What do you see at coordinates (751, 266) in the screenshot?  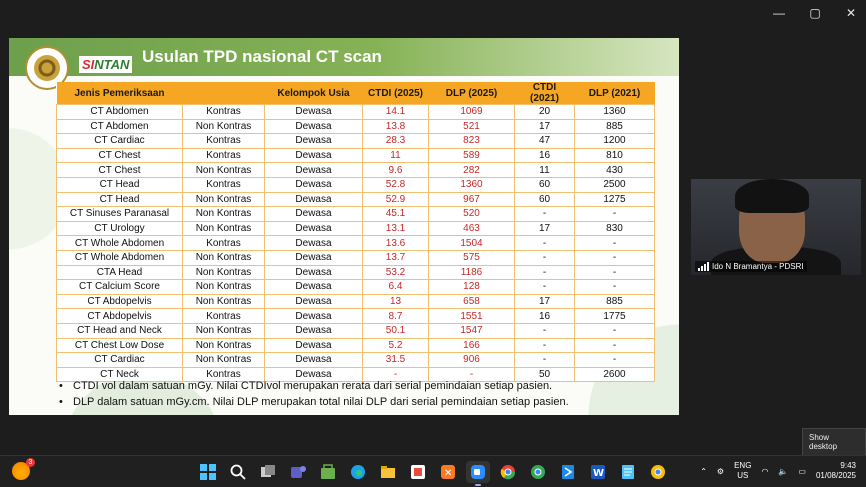 I see `participant-name-label: Ido N Bramantya - PDSRI` at bounding box center [751, 266].